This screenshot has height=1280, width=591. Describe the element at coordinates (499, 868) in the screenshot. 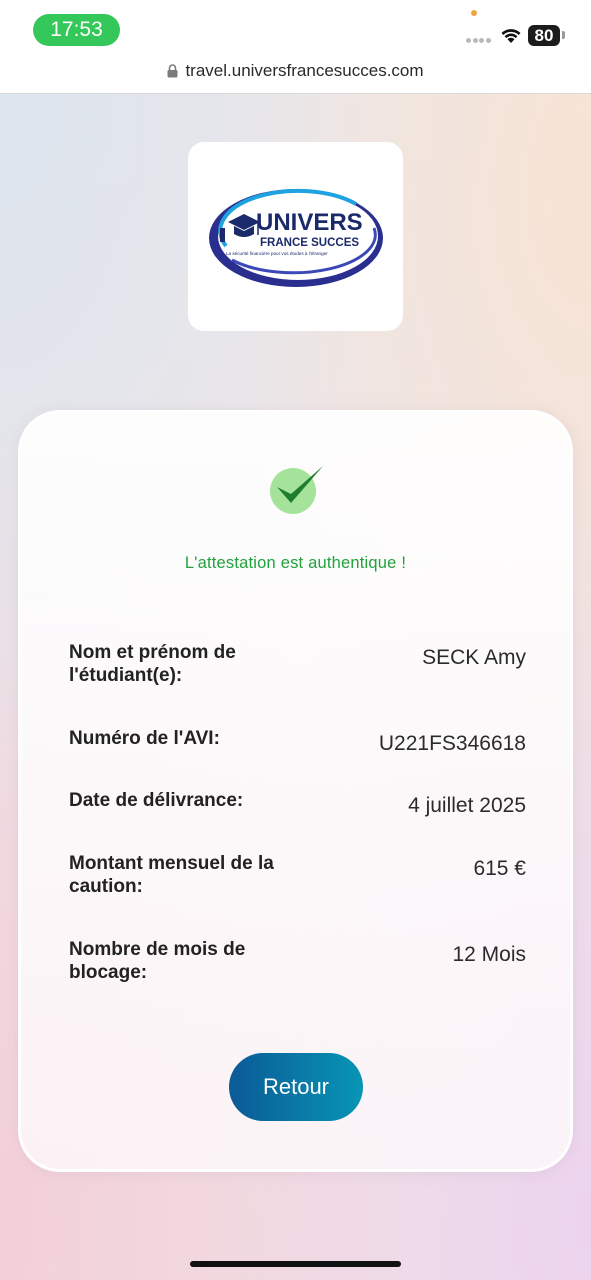

I see `monthly-amount-value: 615 €` at that location.